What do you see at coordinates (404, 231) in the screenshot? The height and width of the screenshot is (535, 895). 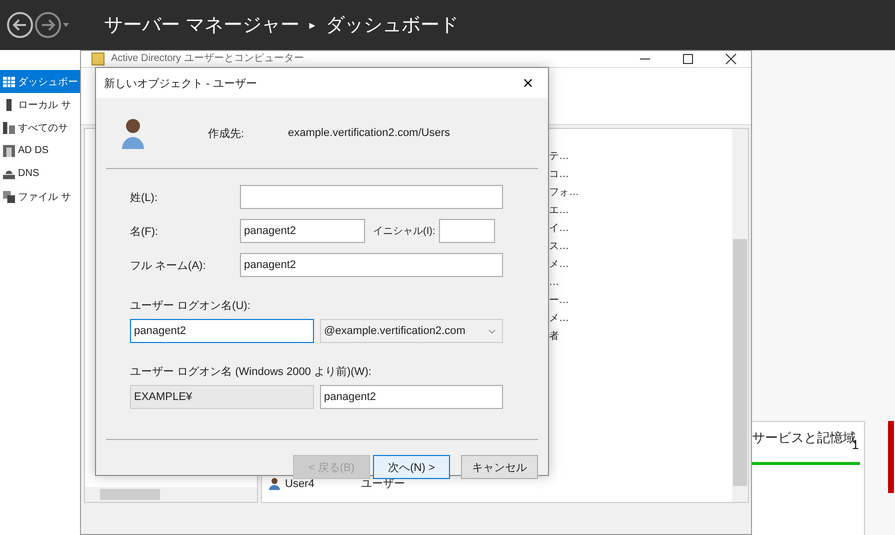 I see `field-label: イニシャル(I):` at bounding box center [404, 231].